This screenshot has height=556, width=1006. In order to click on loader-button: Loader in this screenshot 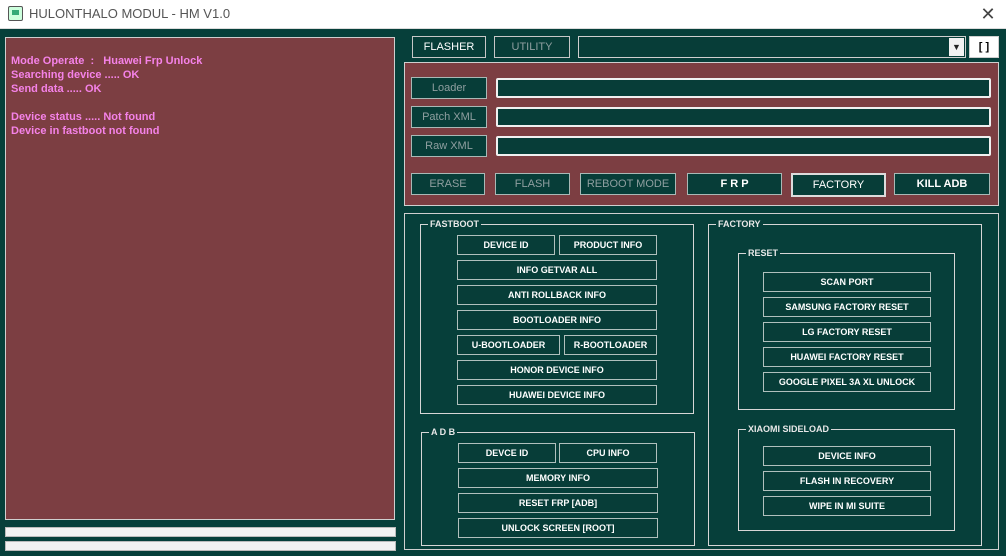, I will do `click(449, 88)`.